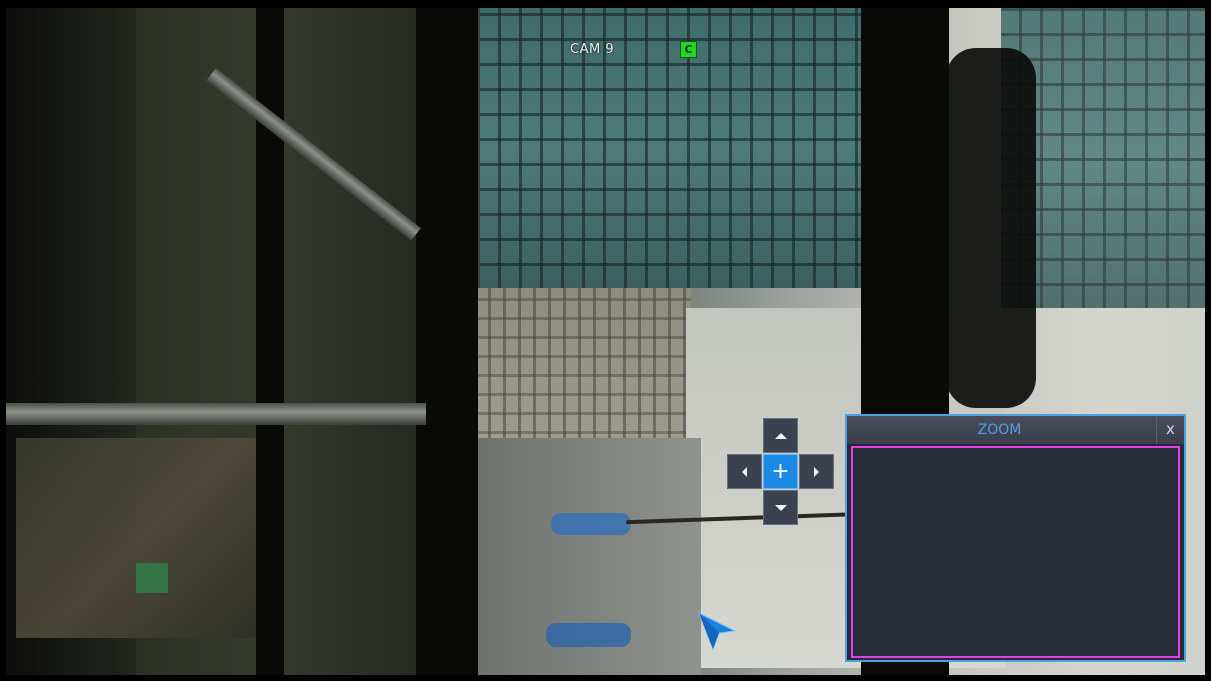  What do you see at coordinates (313, 154) in the screenshot?
I see `feed-rail-diagonal` at bounding box center [313, 154].